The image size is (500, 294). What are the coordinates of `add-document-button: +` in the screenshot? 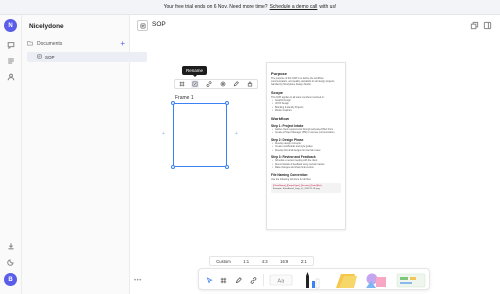 It's located at (122, 44).